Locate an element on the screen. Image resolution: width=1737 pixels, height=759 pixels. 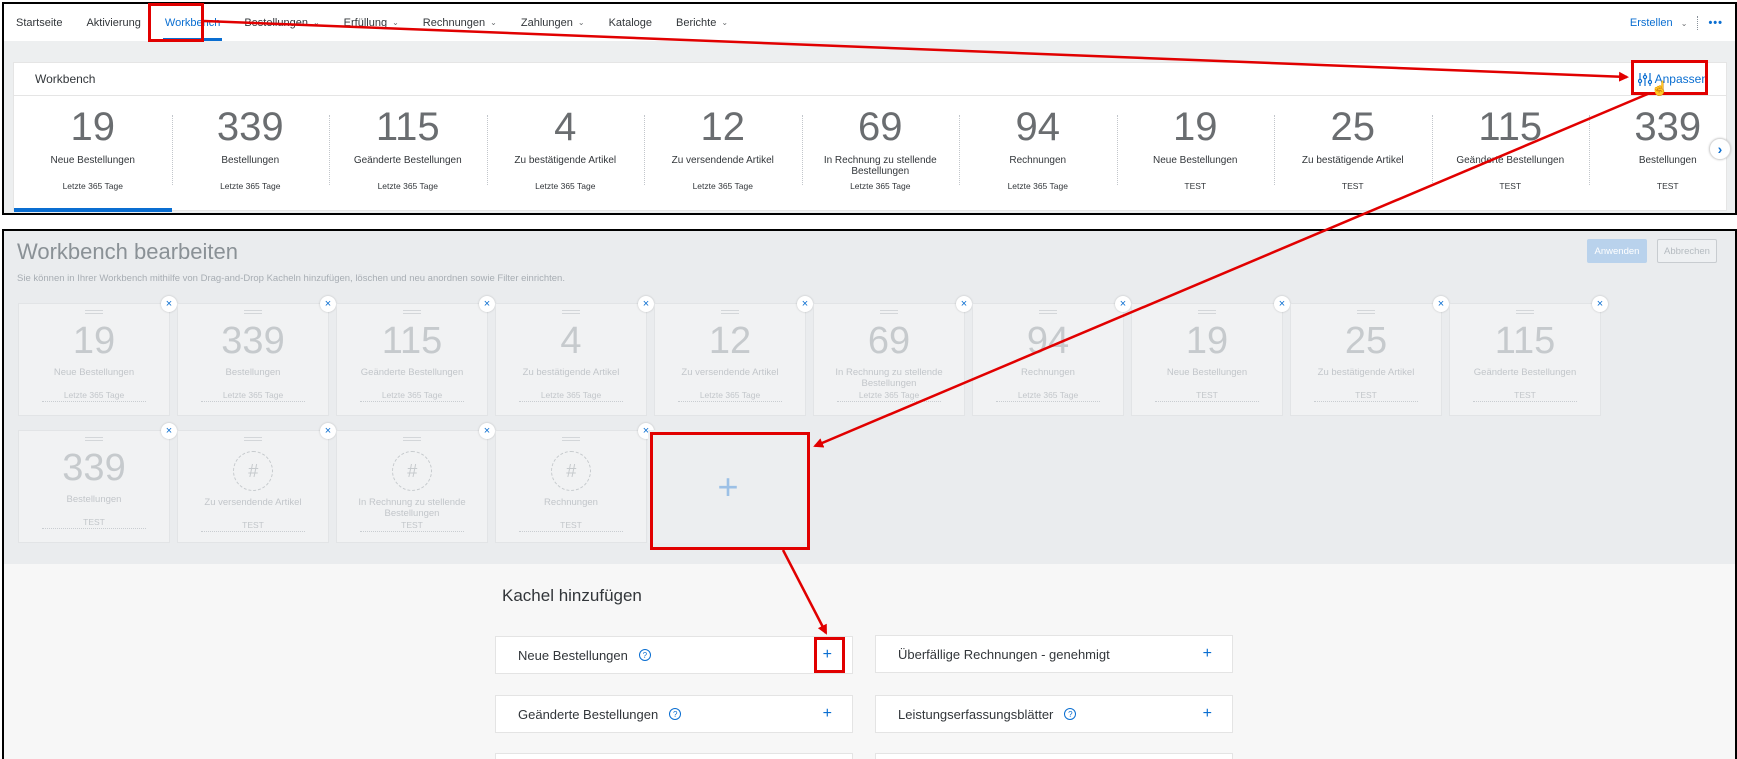
nav-bestellungen: Bestellungen ⌄ is located at coordinates (281, 22).